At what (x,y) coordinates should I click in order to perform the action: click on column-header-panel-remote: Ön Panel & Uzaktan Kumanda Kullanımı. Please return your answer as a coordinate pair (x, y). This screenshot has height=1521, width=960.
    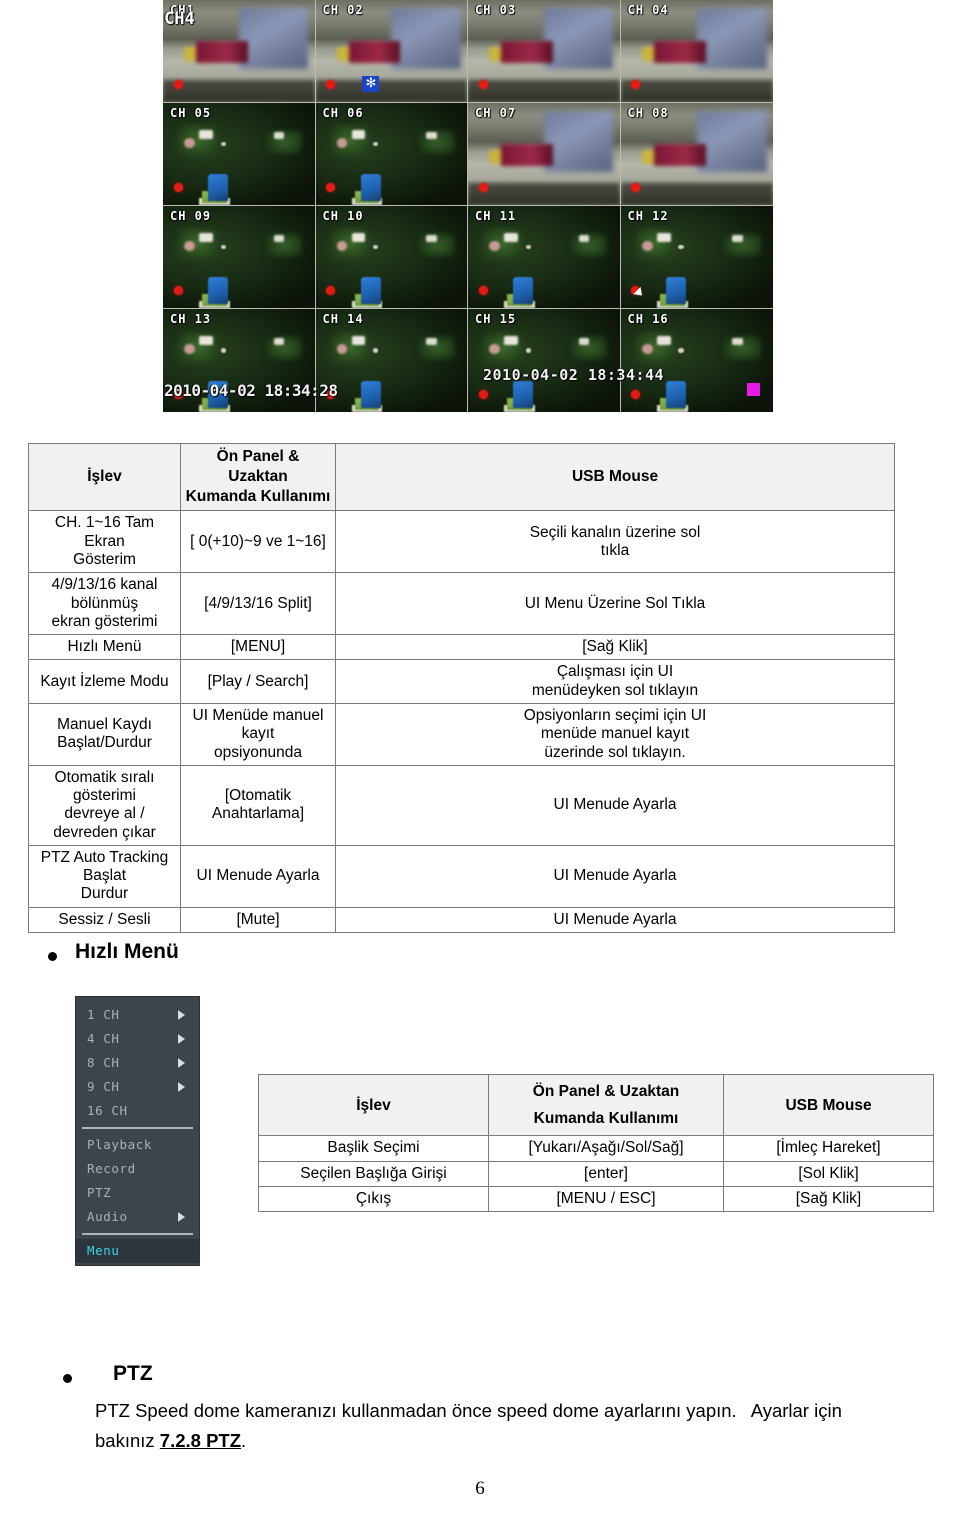
    Looking at the image, I should click on (258, 477).